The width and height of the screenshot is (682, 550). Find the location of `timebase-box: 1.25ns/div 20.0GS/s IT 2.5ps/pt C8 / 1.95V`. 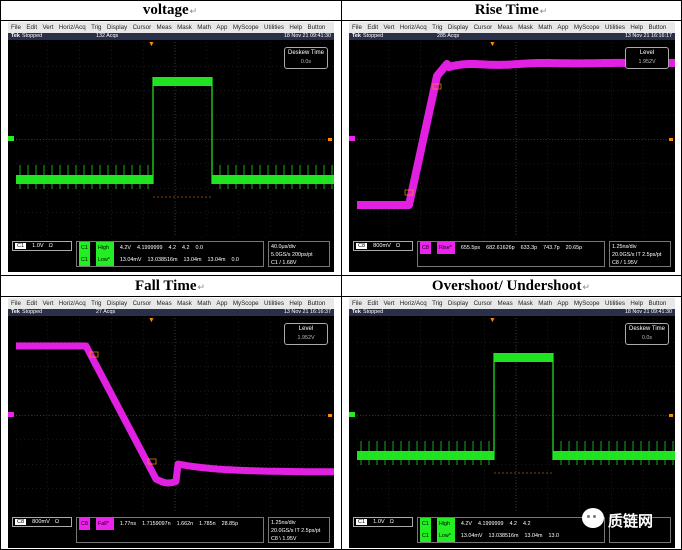

timebase-box: 1.25ns/div 20.0GS/s IT 2.5ps/pt C8 / 1.95V is located at coordinates (640, 254).